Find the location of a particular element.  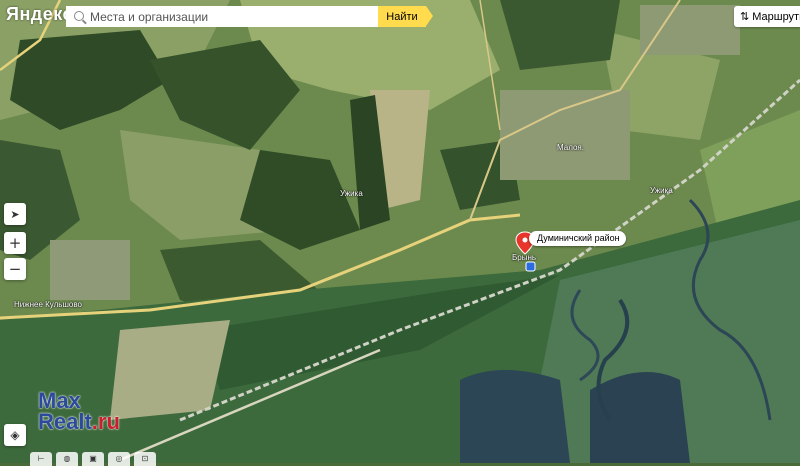

bottom-toolbar: ⊢ ◍ ▣ ◎ ⊡ is located at coordinates (93, 459).